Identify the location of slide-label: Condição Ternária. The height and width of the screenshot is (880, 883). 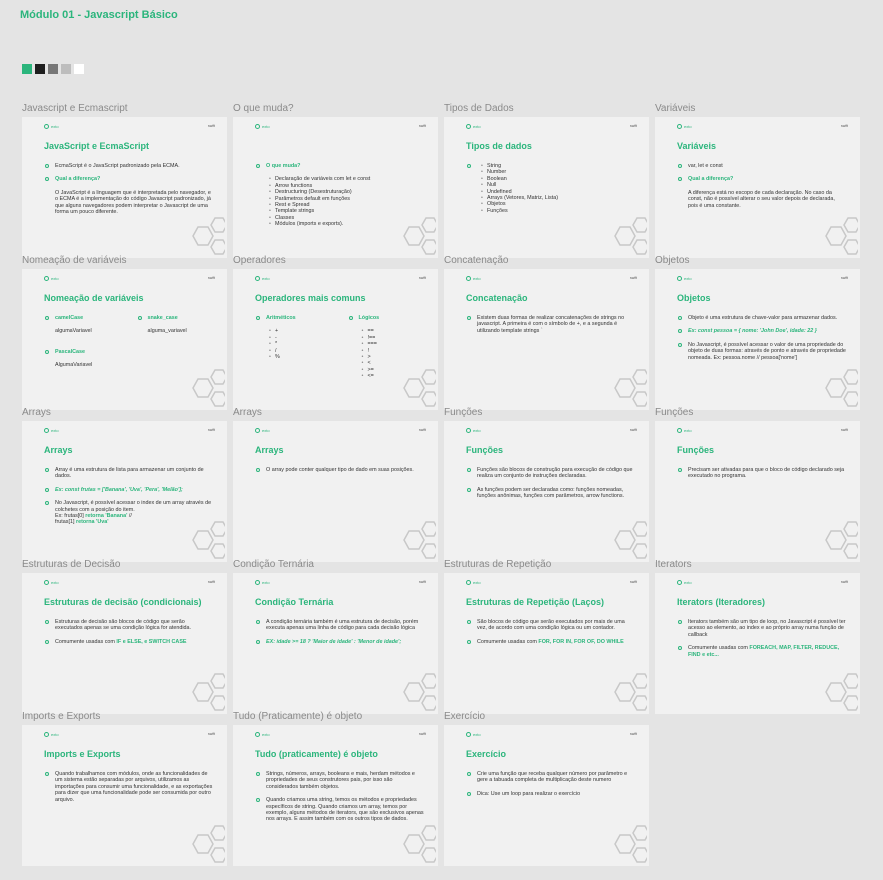
(273, 564).